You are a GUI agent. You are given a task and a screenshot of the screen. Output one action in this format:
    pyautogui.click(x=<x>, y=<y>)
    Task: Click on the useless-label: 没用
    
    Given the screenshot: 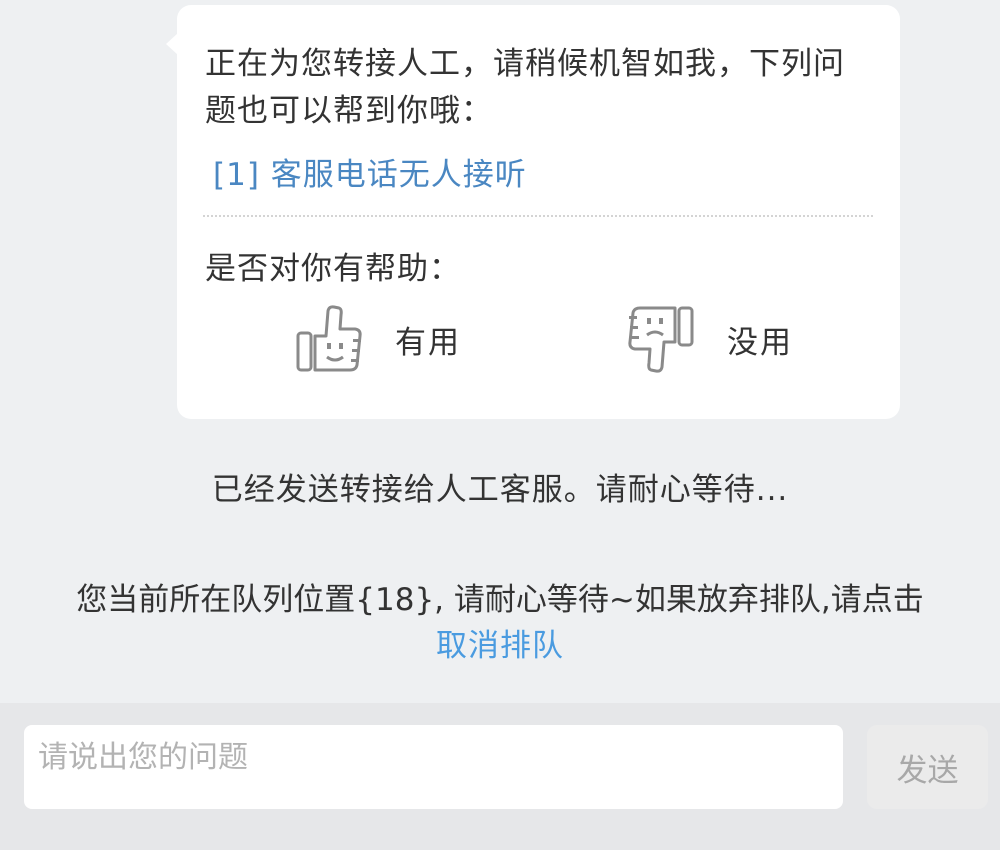 What is the action you would take?
    pyautogui.click(x=760, y=342)
    